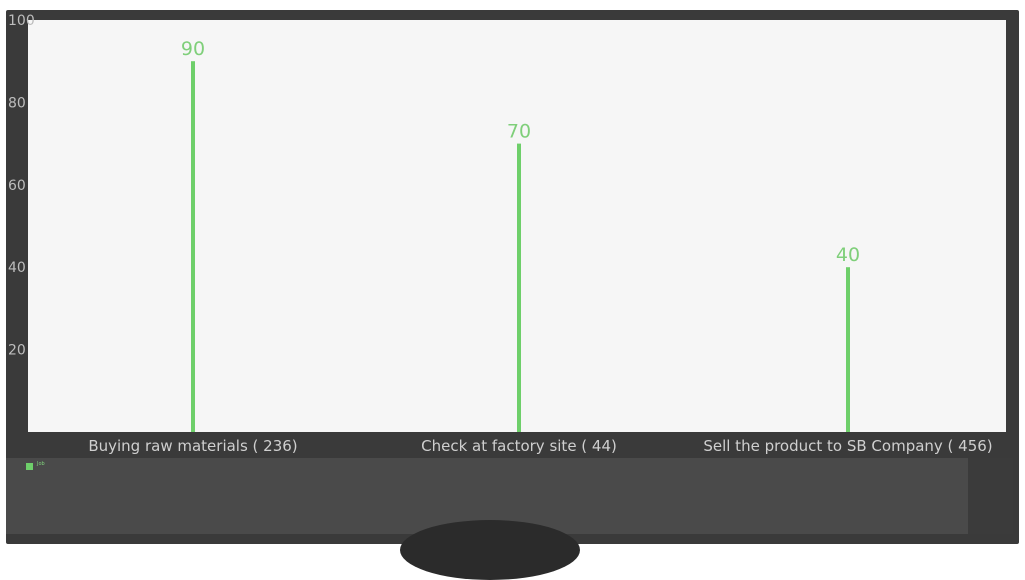  What do you see at coordinates (519, 132) in the screenshot?
I see `bar-value-label: 70` at bounding box center [519, 132].